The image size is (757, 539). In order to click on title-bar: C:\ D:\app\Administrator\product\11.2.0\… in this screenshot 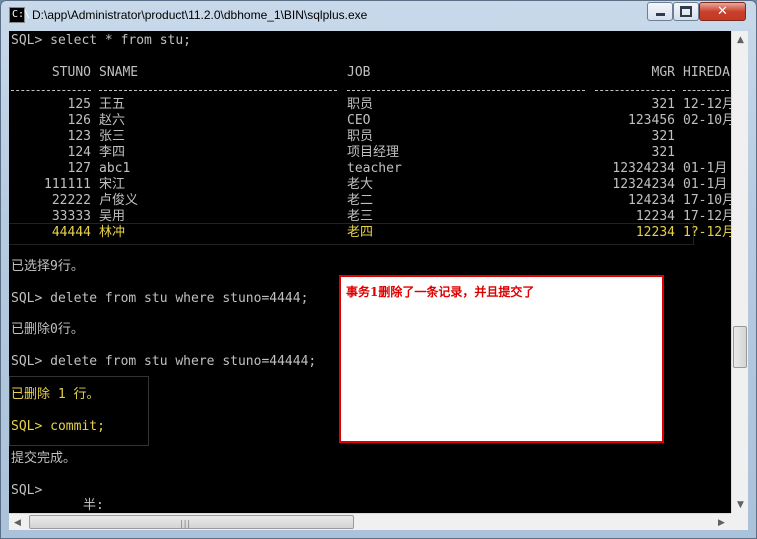, I will do `click(378, 15)`.